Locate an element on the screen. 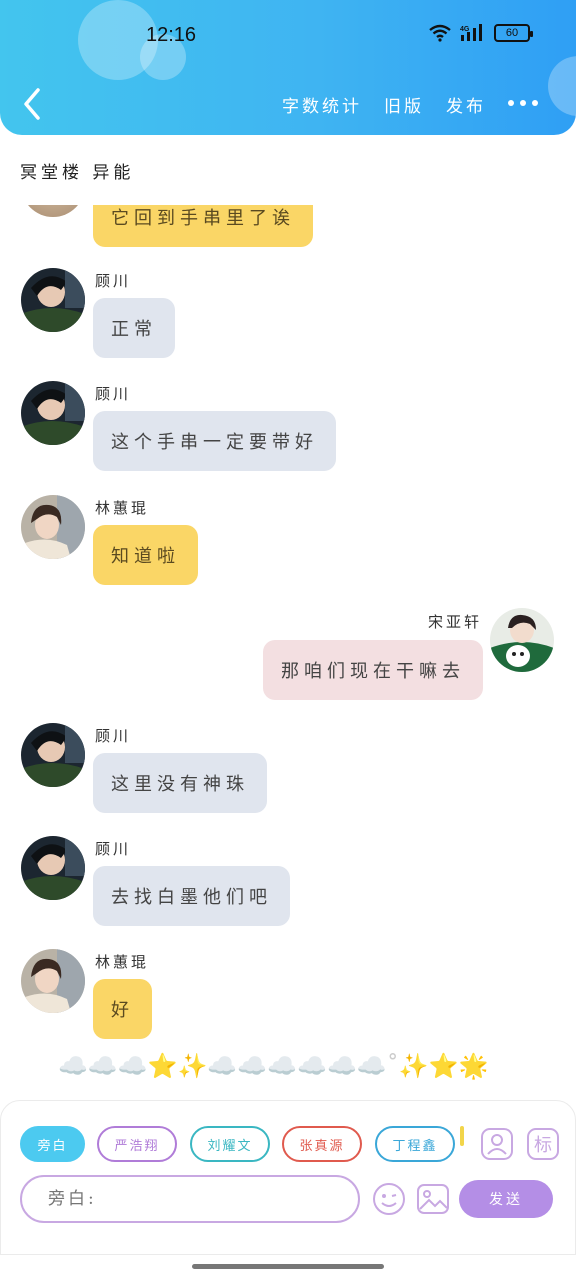 The image size is (576, 1280). send-button: 发送 is located at coordinates (506, 1199).